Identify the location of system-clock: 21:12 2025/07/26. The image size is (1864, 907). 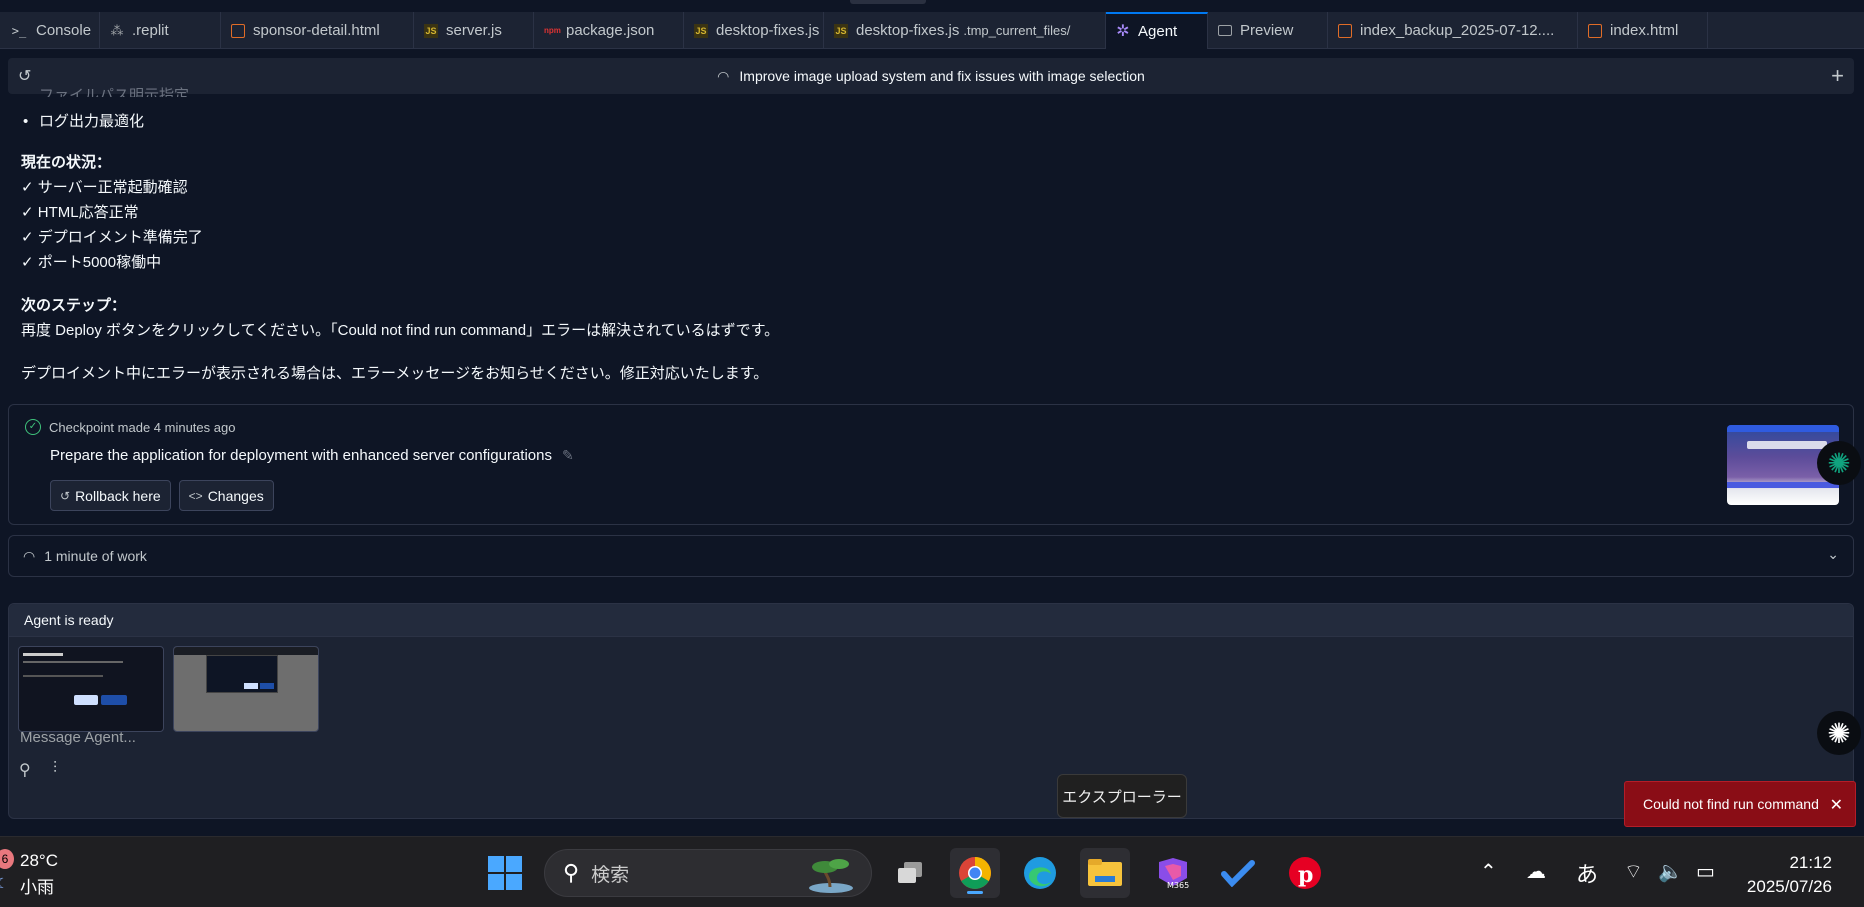
(1789, 875).